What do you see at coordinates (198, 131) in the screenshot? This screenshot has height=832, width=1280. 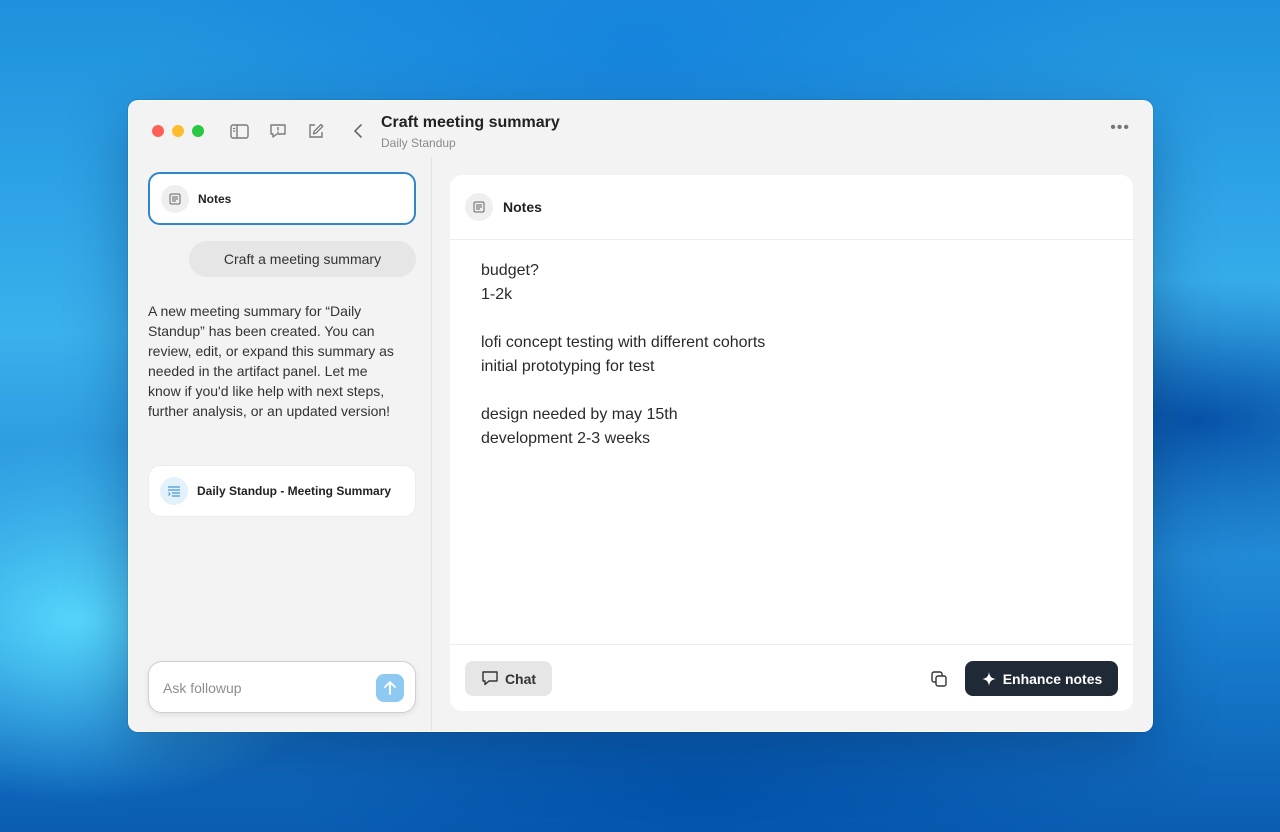 I see `zoom-window-button` at bounding box center [198, 131].